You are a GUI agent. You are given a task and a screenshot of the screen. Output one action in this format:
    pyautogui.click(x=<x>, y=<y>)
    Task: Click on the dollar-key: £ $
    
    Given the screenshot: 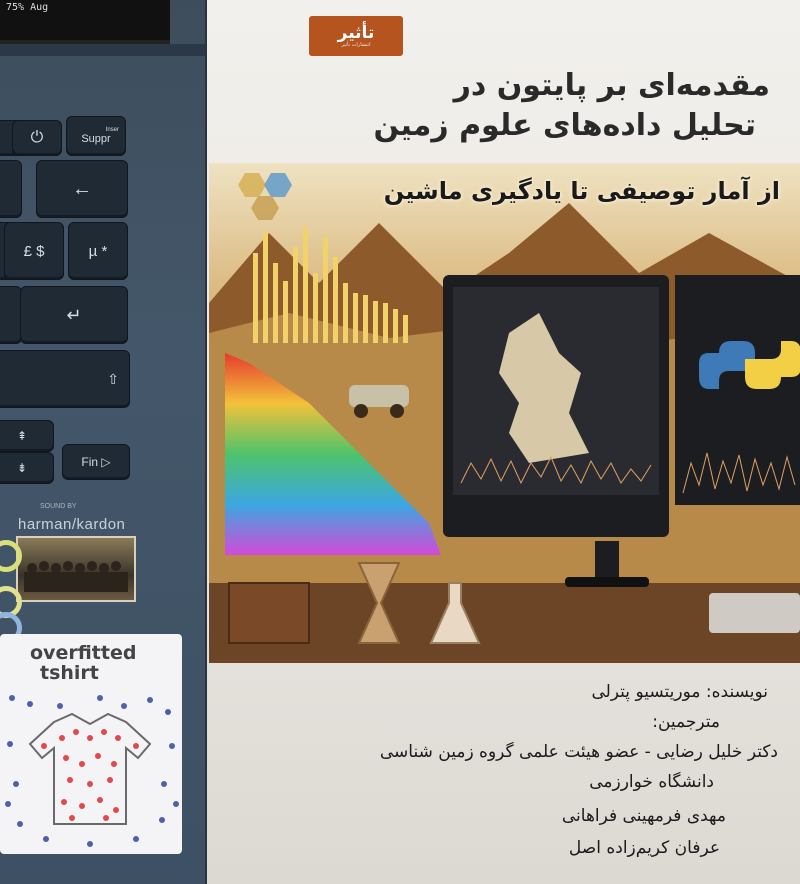 What is the action you would take?
    pyautogui.click(x=34, y=251)
    